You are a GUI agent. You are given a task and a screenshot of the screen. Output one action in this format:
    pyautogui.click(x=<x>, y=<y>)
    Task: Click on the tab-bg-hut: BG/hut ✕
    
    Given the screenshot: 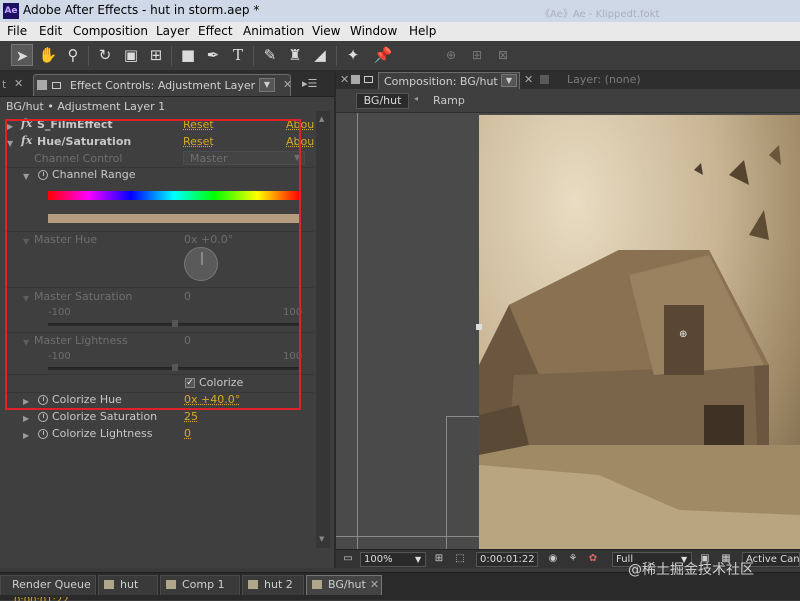 What is the action you would take?
    pyautogui.click(x=344, y=585)
    